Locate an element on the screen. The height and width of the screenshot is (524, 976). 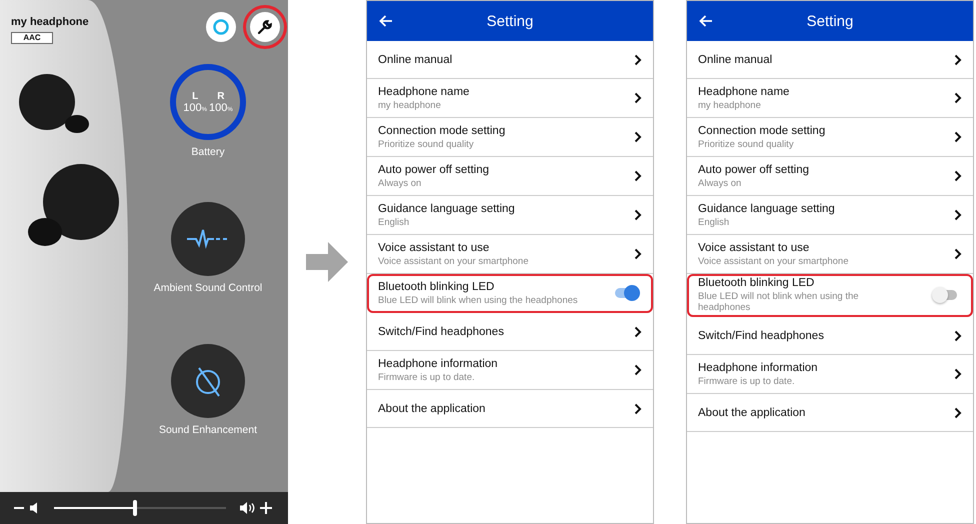
battery-label: Battery is located at coordinates (208, 152).